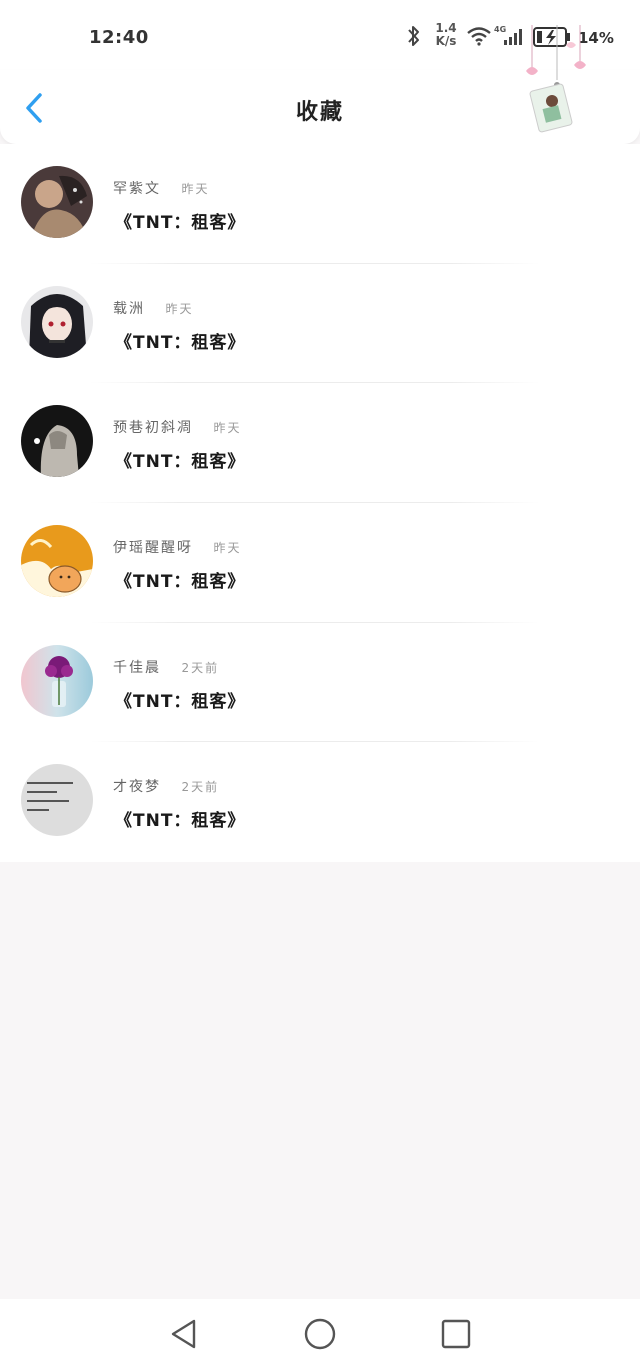 This screenshot has width=640, height=1369. Describe the element at coordinates (479, 36) in the screenshot. I see `wifi-icon` at that location.